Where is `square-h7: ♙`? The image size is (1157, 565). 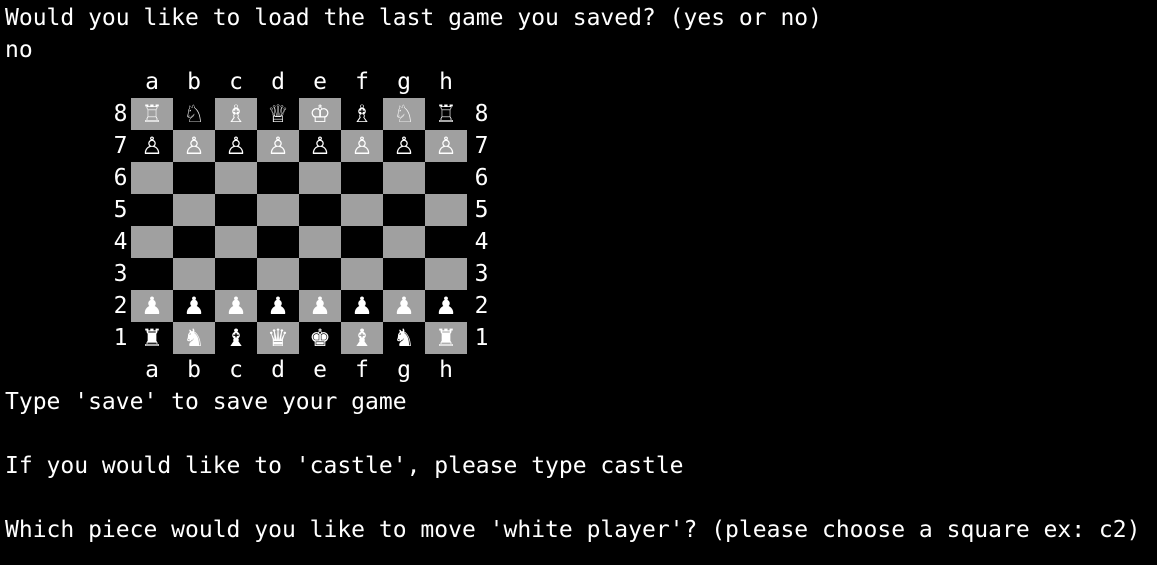 square-h7: ♙ is located at coordinates (446, 146).